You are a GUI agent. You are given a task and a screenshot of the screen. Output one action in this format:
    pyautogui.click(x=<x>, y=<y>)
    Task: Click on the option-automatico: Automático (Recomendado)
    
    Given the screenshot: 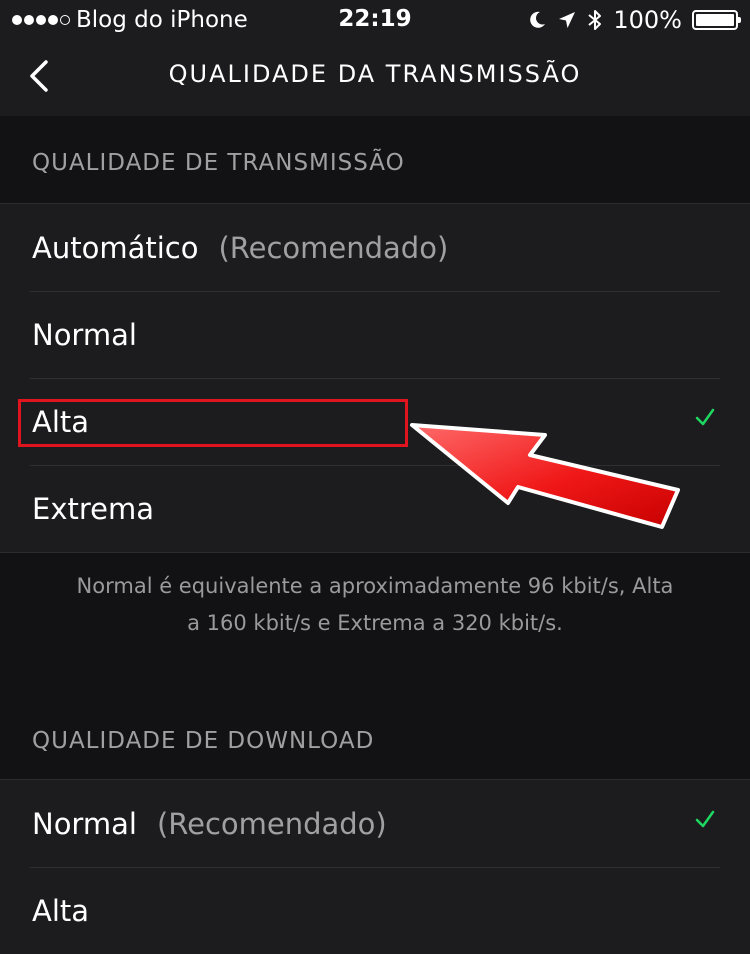 What is the action you would take?
    pyautogui.click(x=375, y=247)
    